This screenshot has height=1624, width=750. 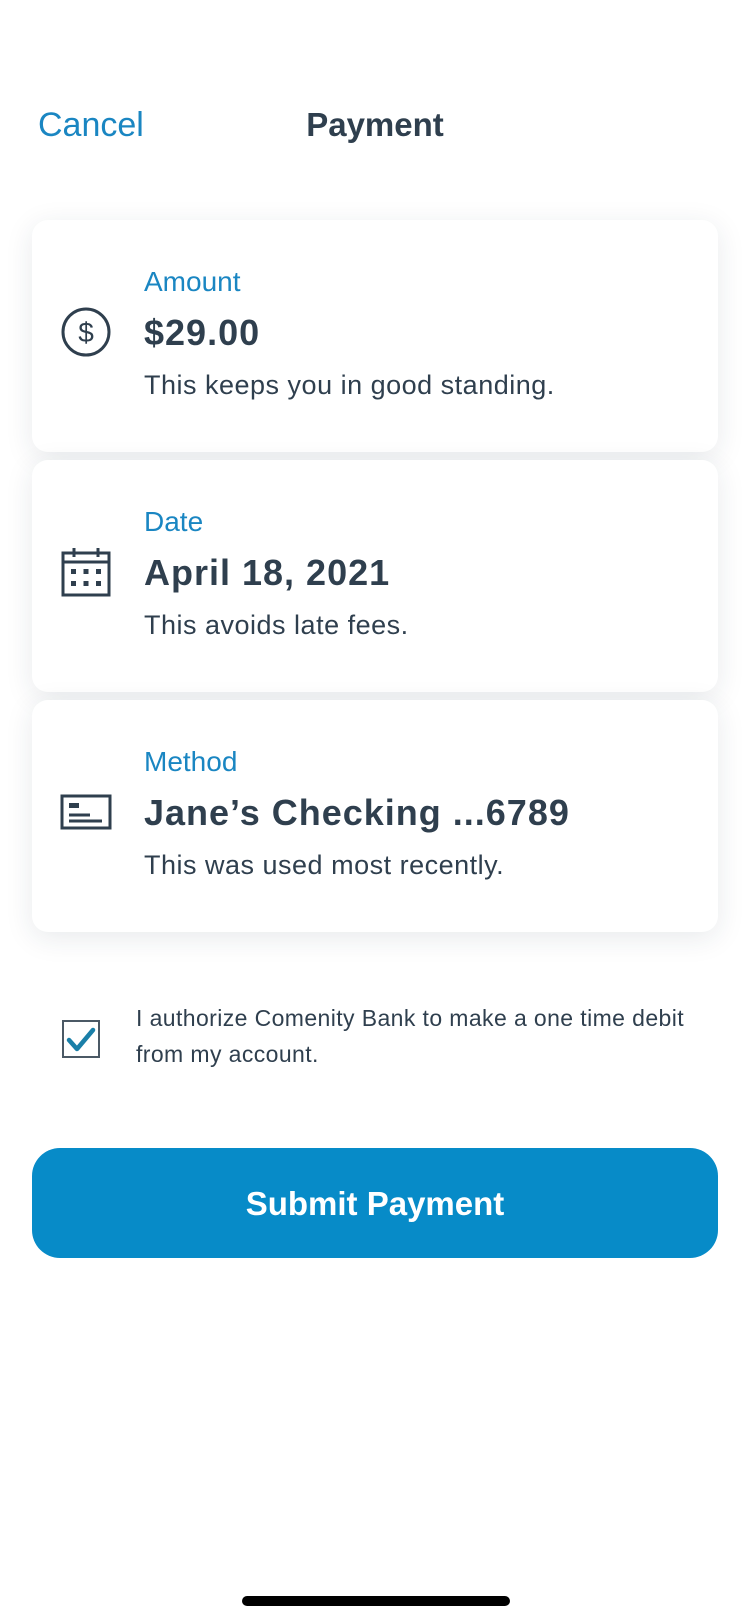 What do you see at coordinates (86, 812) in the screenshot?
I see `bank-check-icon` at bounding box center [86, 812].